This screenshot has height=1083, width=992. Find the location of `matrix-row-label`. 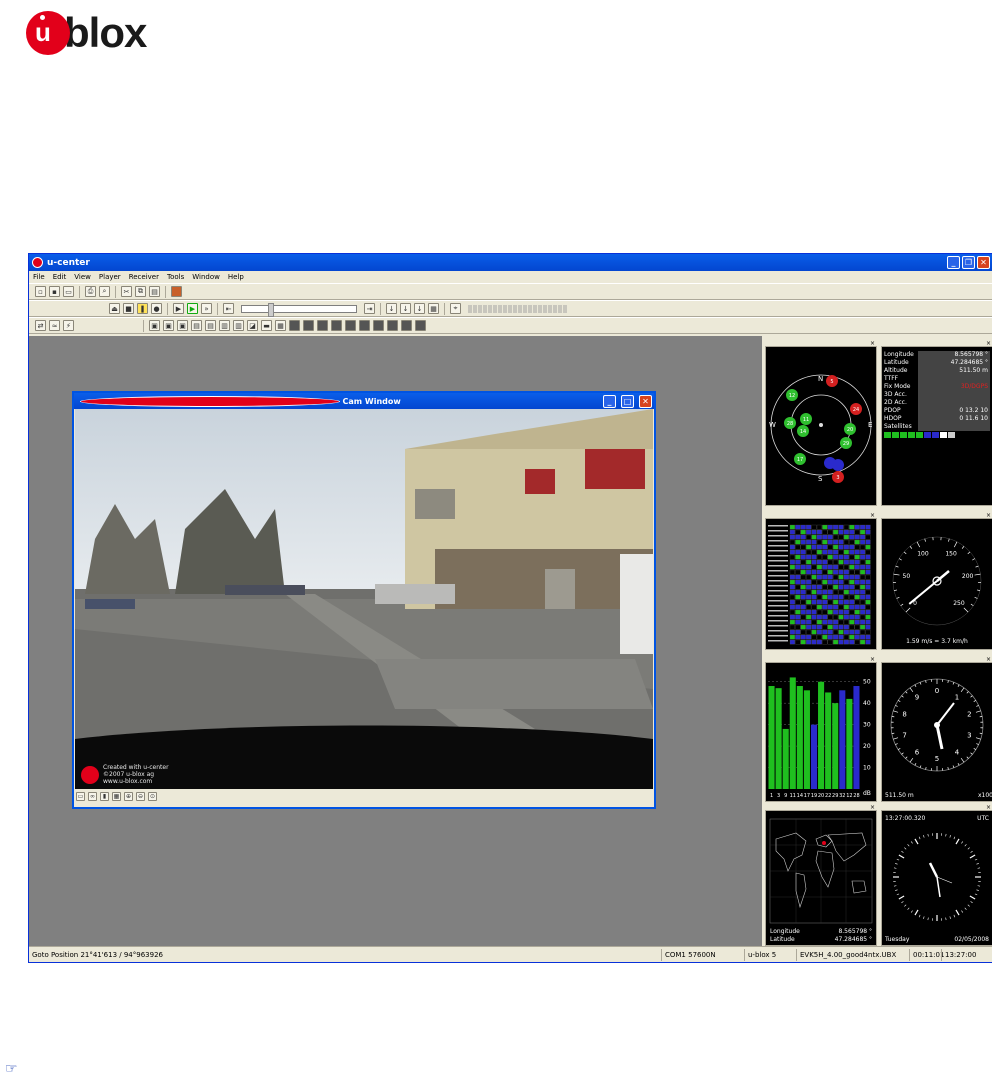

matrix-row-label is located at coordinates (778, 541).